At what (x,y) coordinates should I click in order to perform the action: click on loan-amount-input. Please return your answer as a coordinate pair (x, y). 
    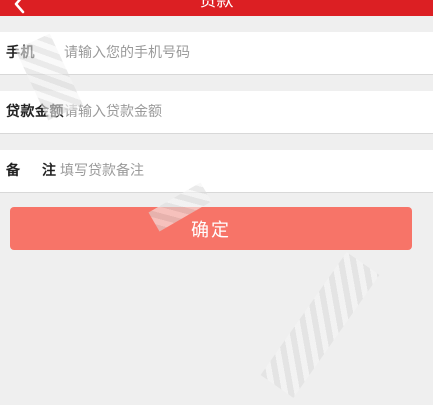
    Looking at the image, I should click on (239, 112).